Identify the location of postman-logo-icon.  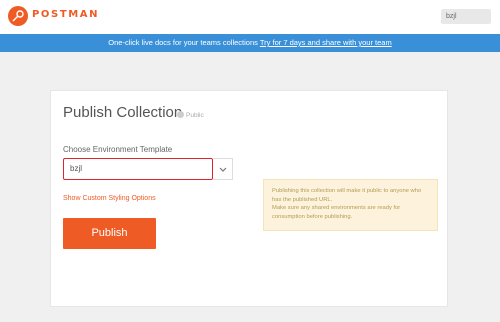
(18, 16).